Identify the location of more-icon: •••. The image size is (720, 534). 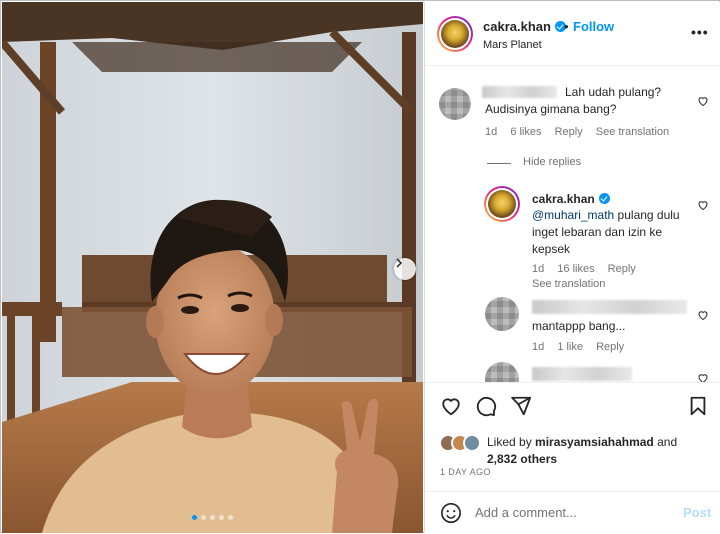
(700, 32).